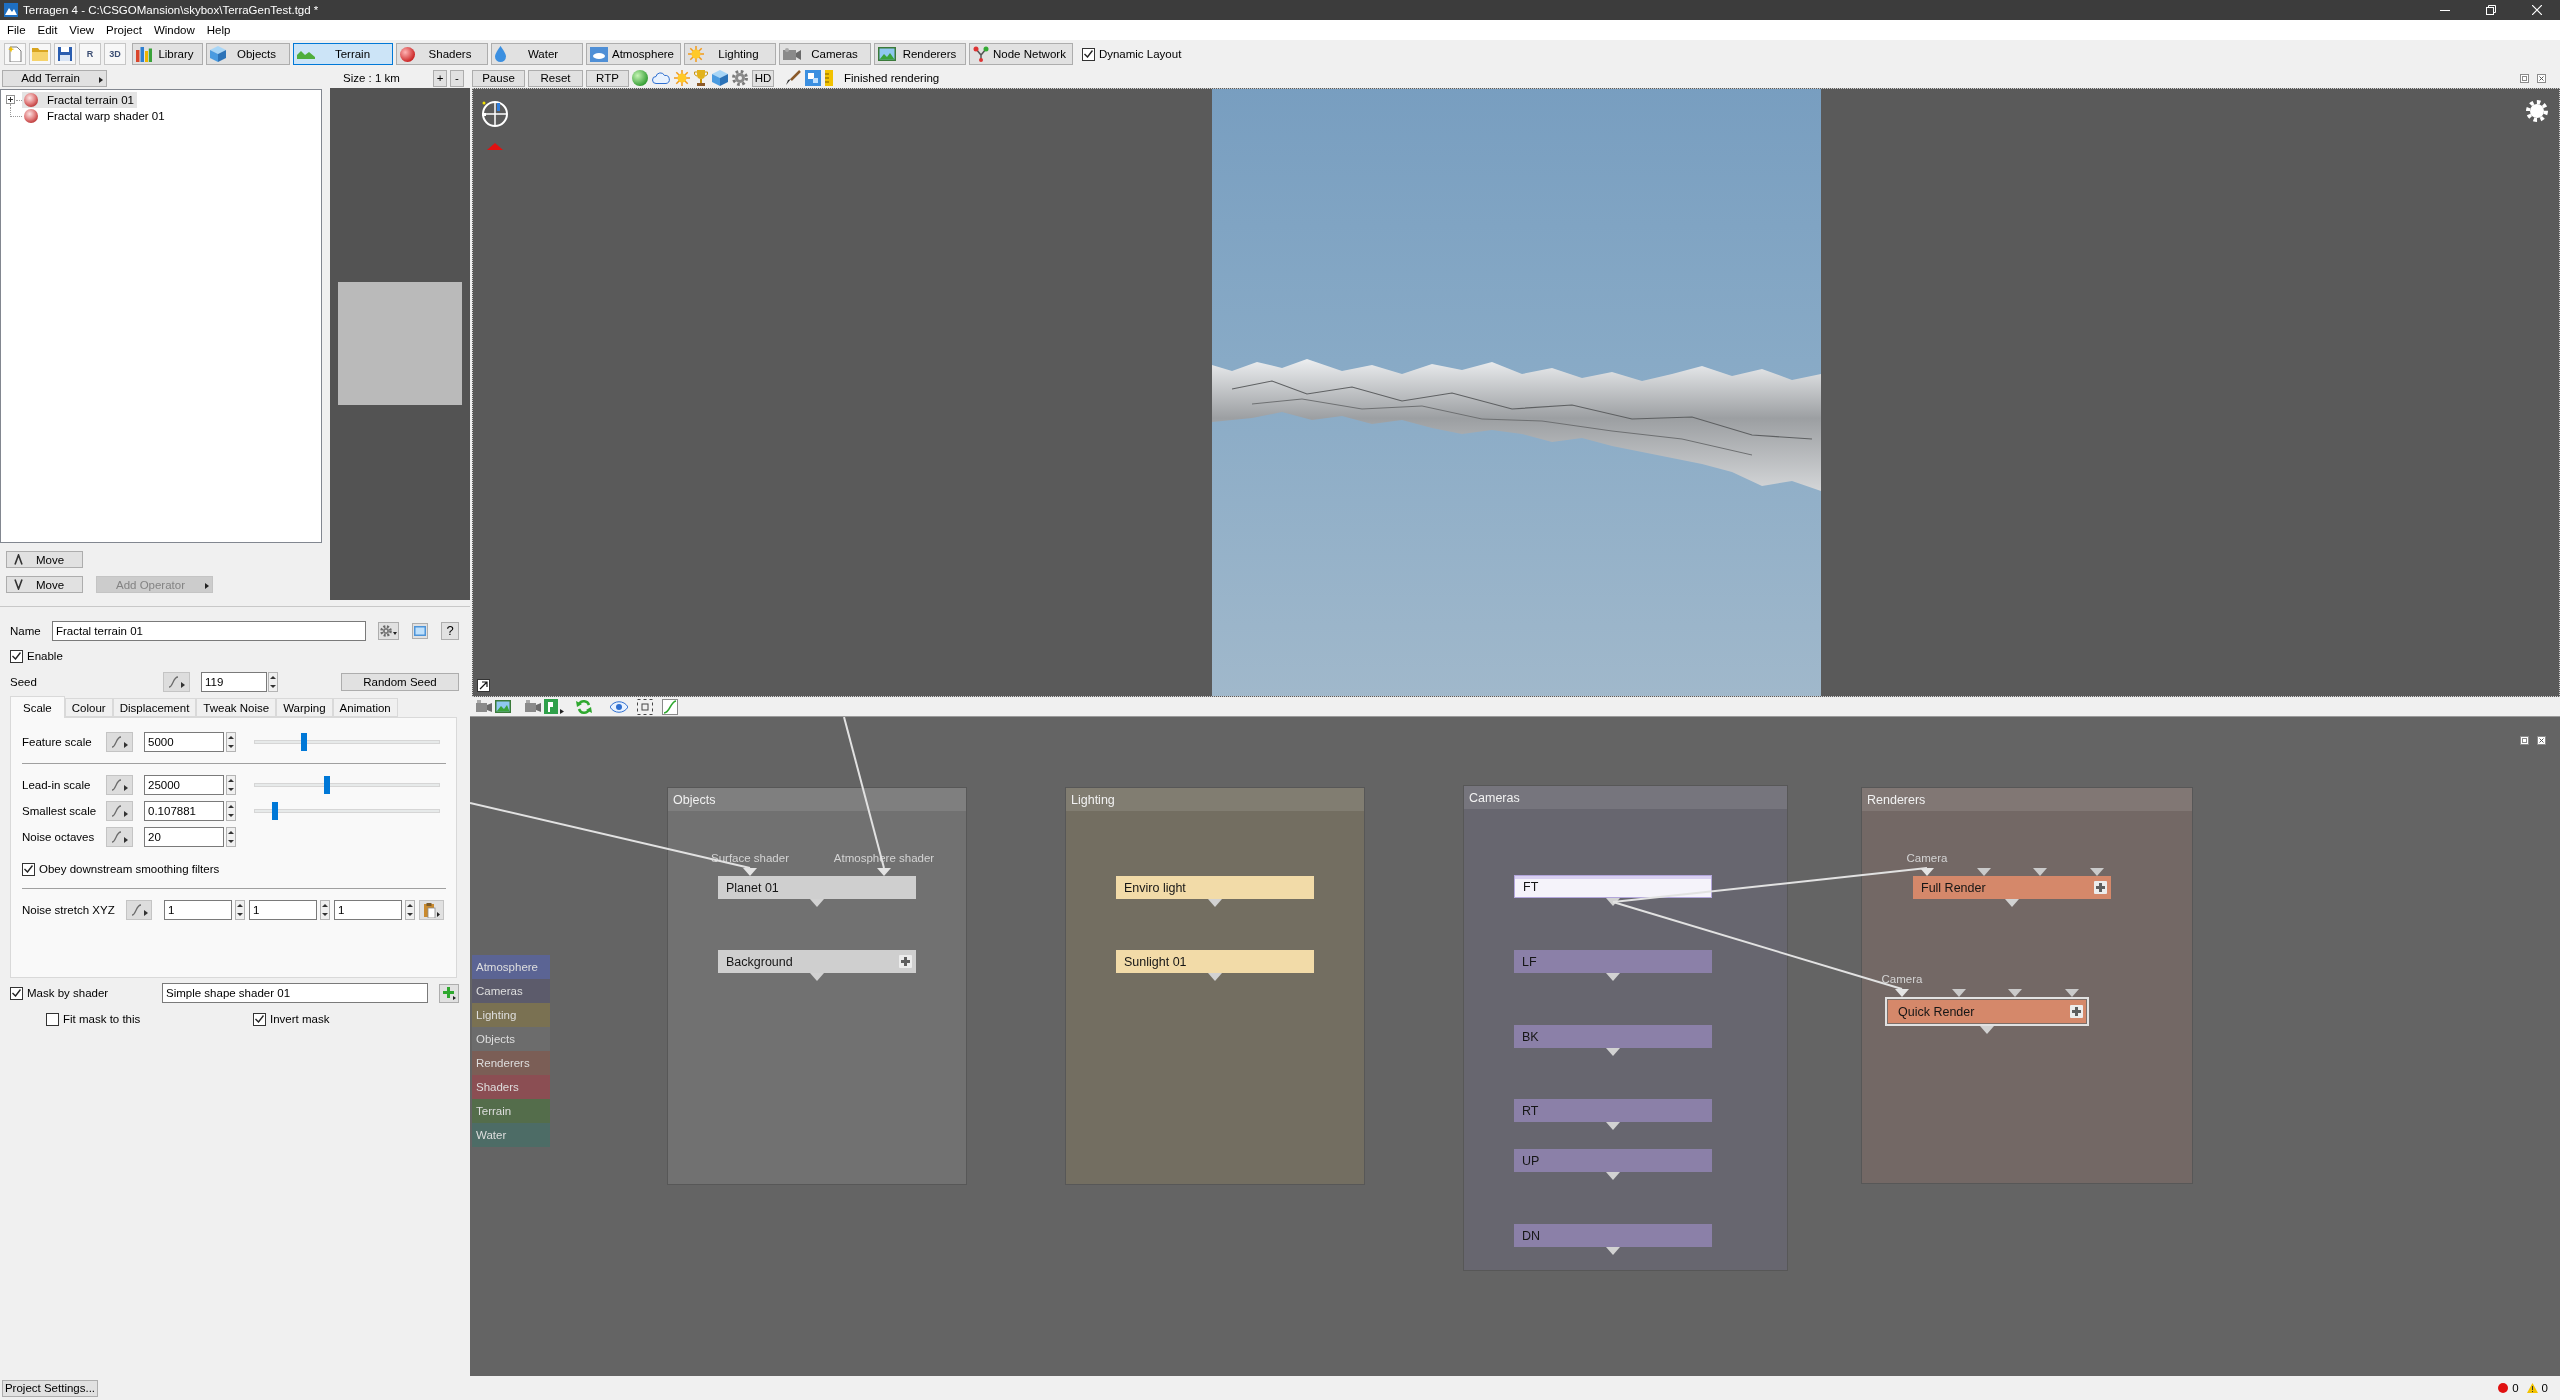  What do you see at coordinates (90, 54) in the screenshot?
I see `toolbar-button: R` at bounding box center [90, 54].